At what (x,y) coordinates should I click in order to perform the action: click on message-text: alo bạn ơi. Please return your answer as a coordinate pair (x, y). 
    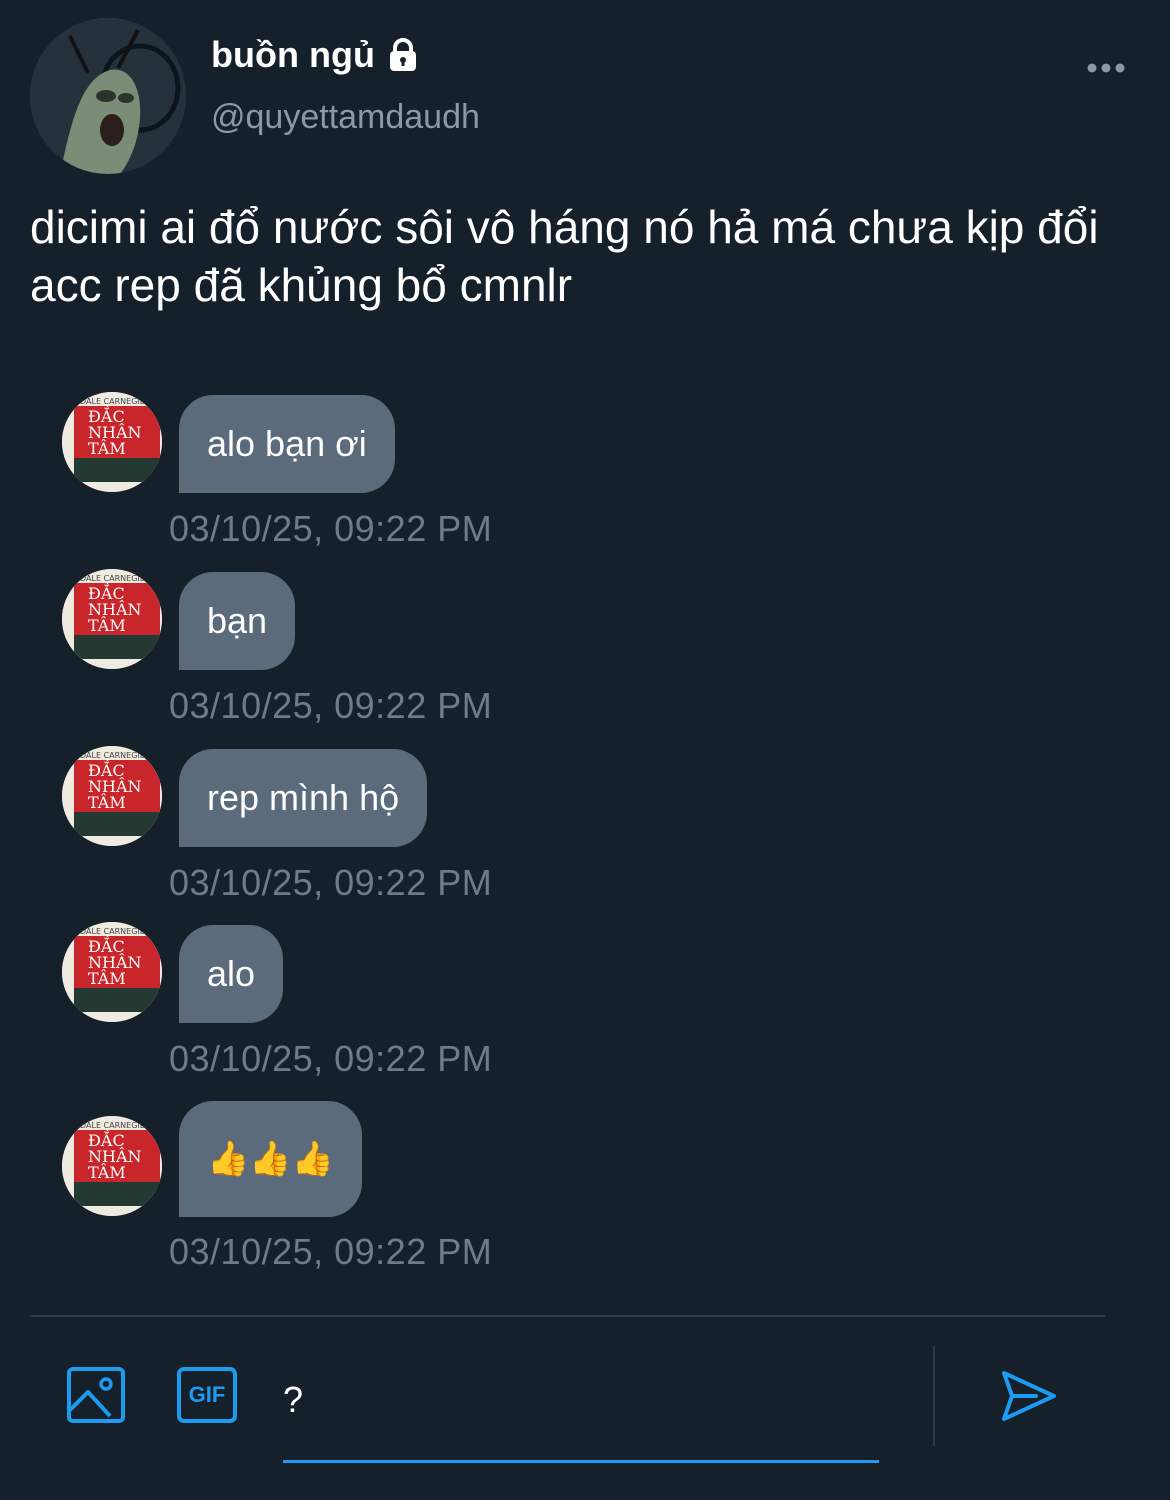
    Looking at the image, I should click on (287, 443).